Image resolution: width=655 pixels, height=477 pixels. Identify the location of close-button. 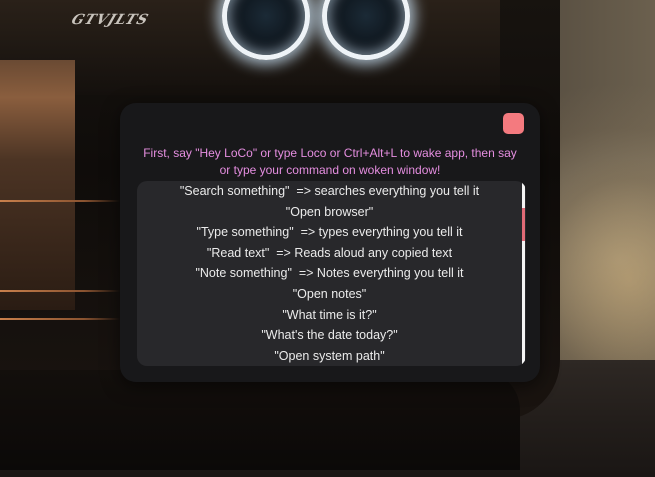
(513, 123).